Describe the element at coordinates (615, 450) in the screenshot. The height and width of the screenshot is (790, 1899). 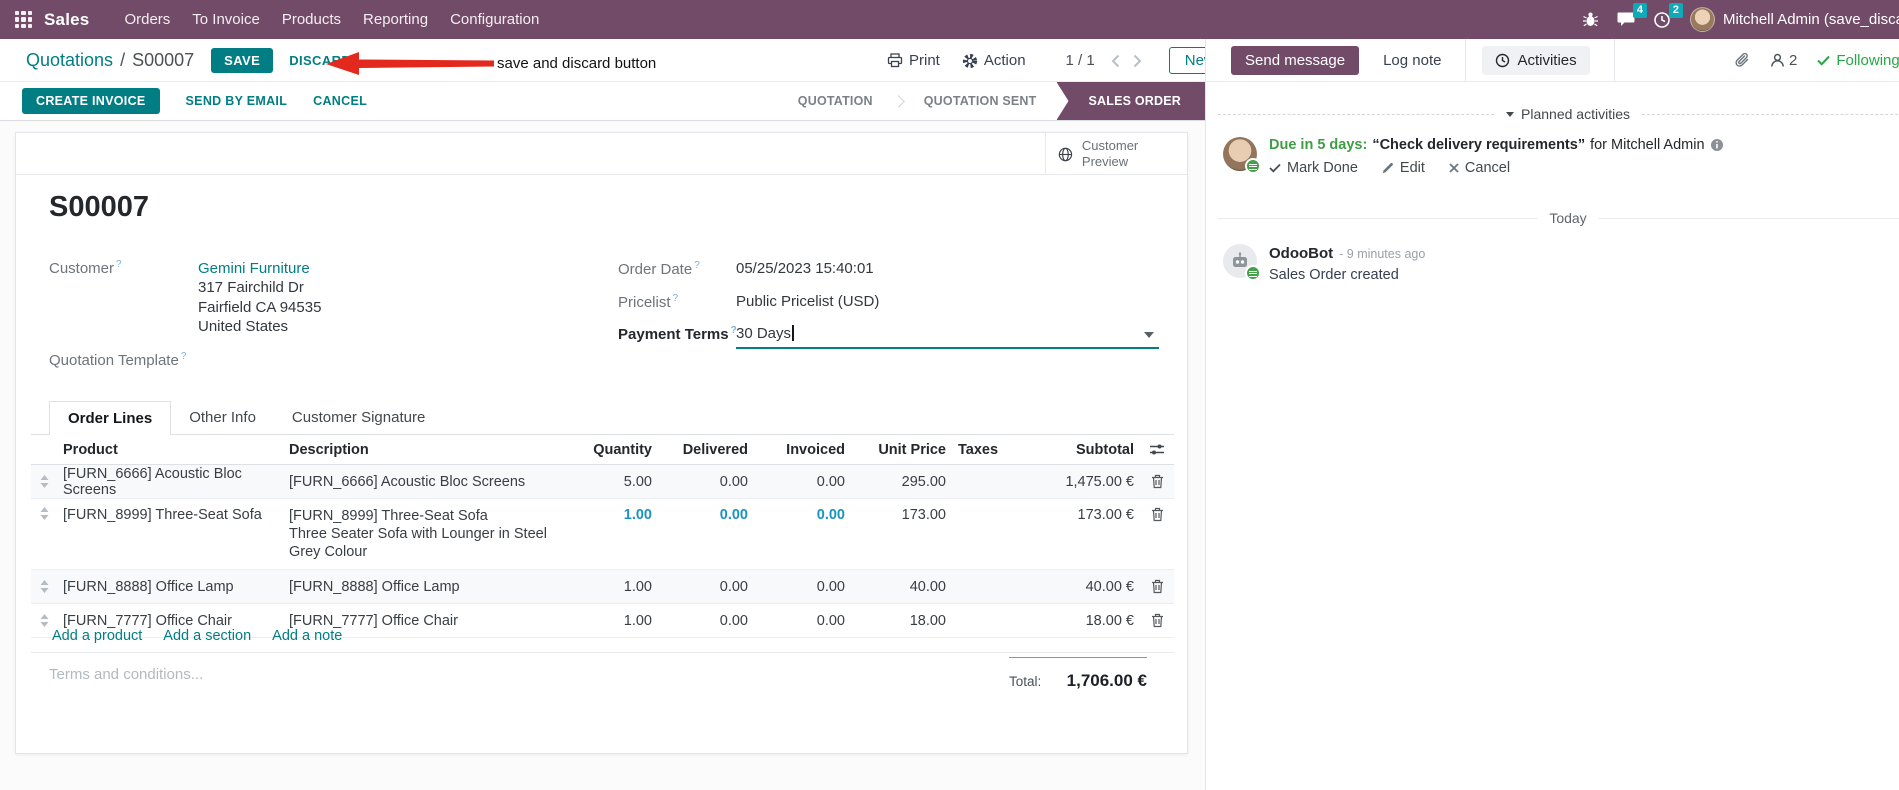
I see `col-quantity: Quantity` at that location.